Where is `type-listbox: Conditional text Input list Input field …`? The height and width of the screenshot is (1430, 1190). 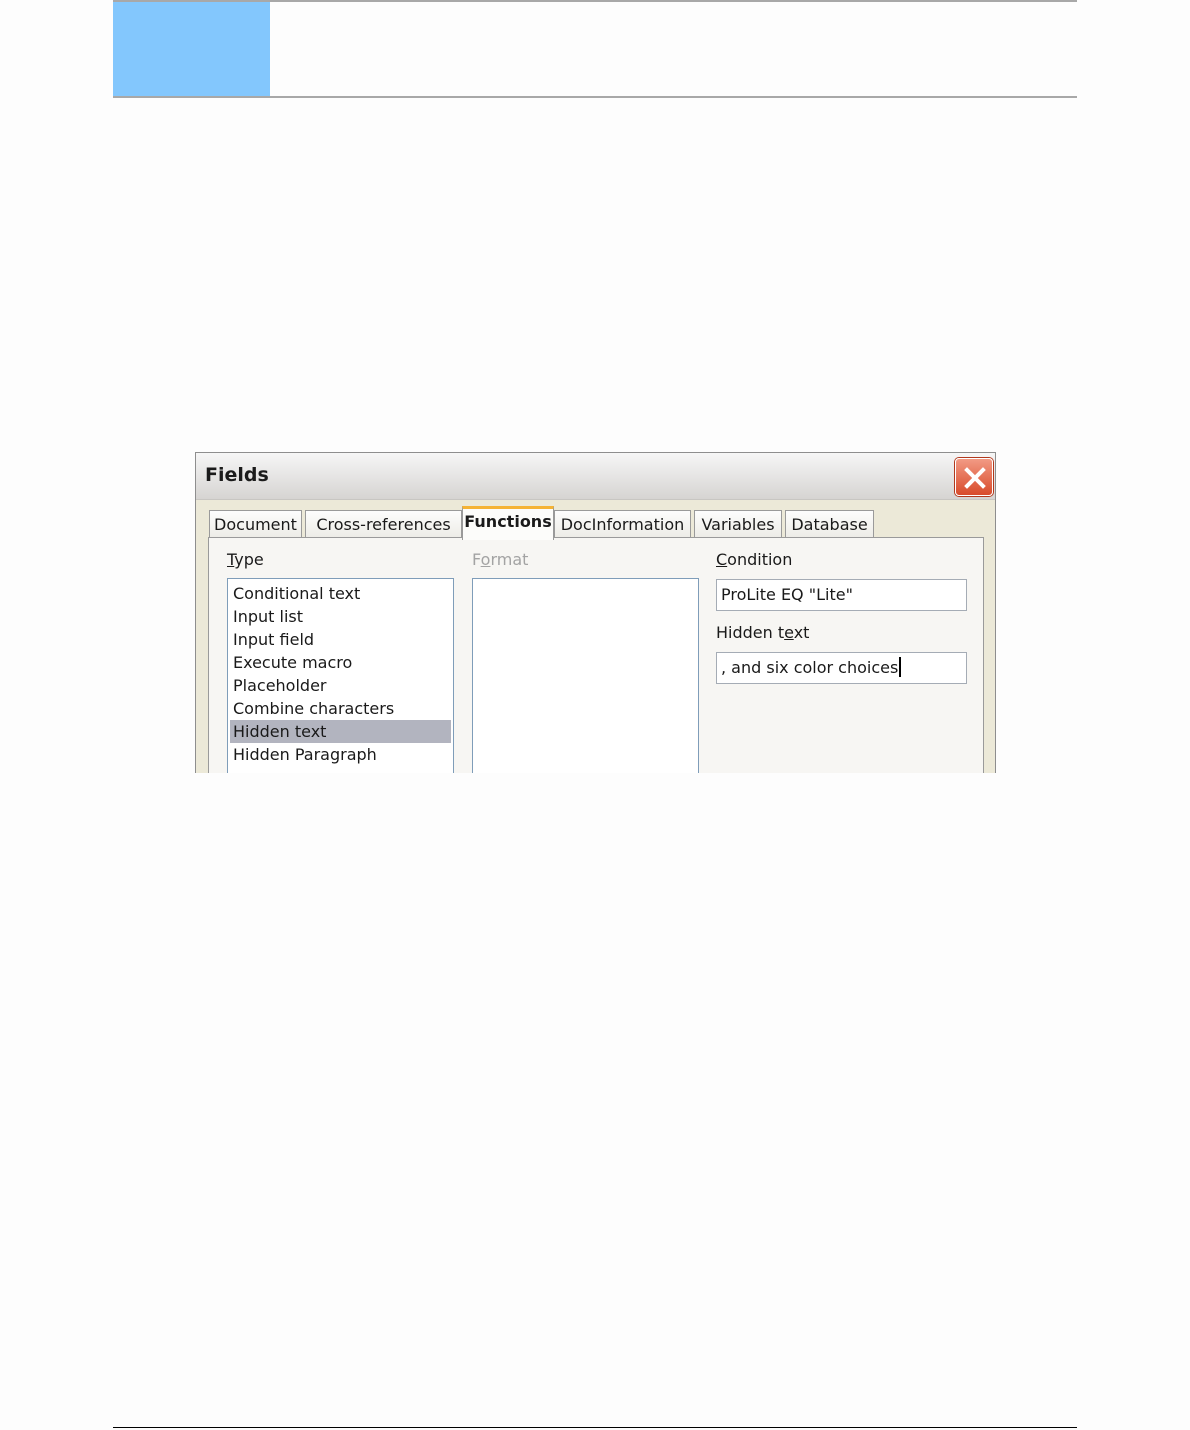 type-listbox: Conditional text Input list Input field … is located at coordinates (340, 675).